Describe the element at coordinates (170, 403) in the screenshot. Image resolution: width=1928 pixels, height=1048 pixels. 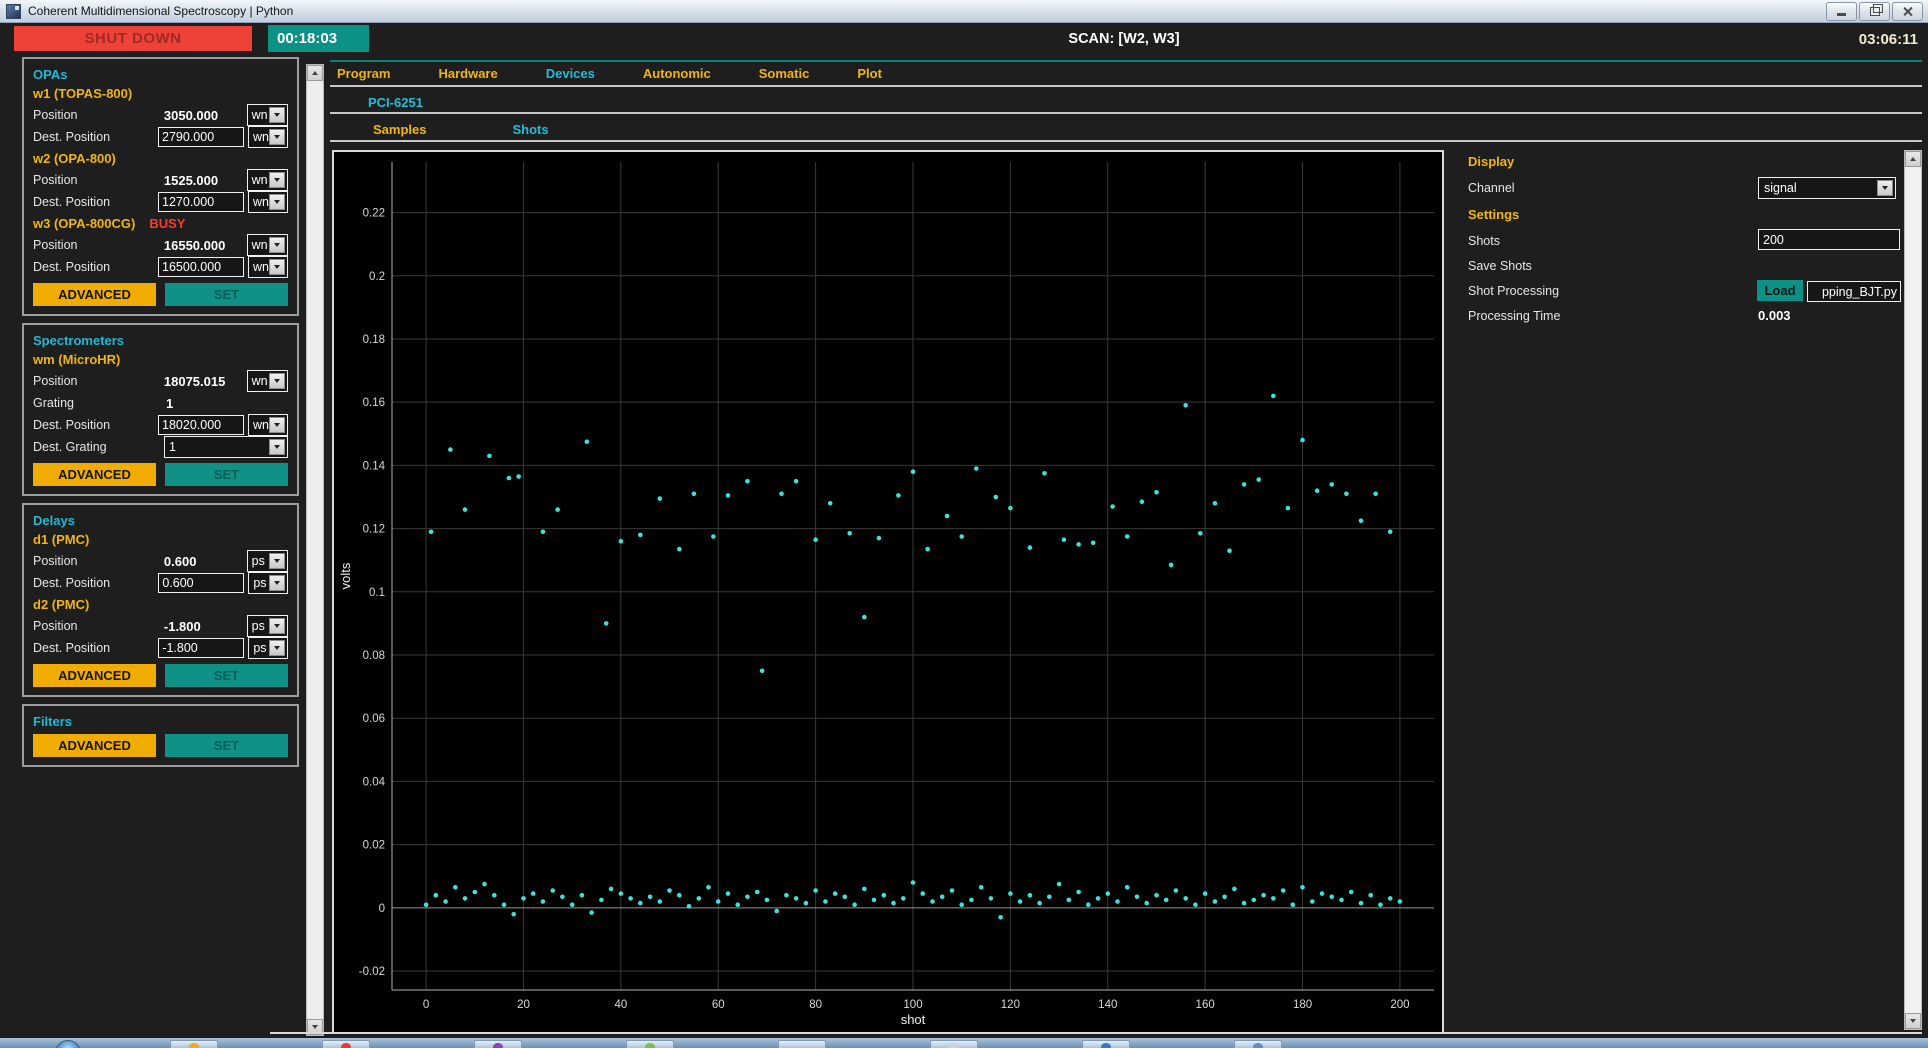
I see `grating-readout: 1` at that location.